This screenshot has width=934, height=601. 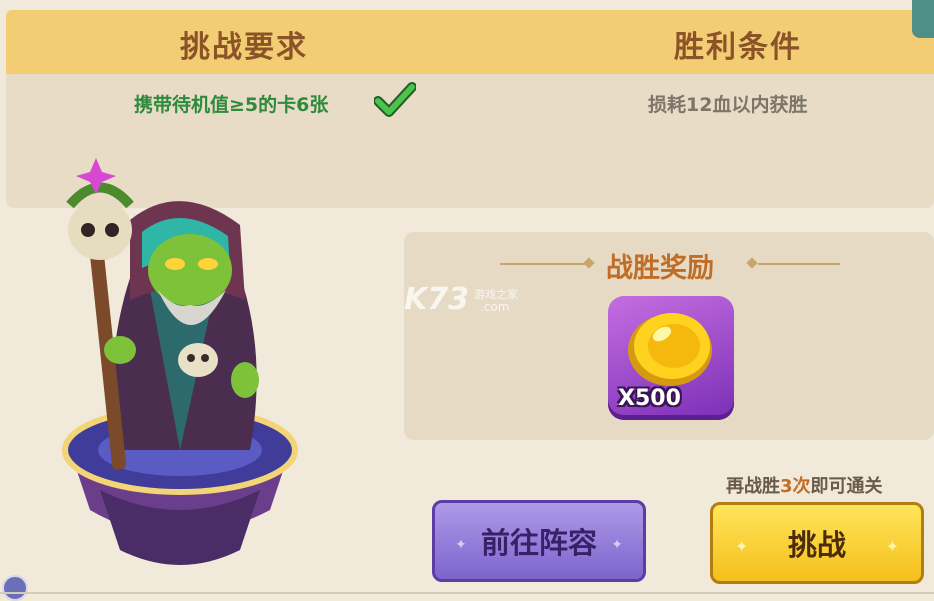 I want to click on requirement-heading: 挑战要求, so click(x=244, y=47).